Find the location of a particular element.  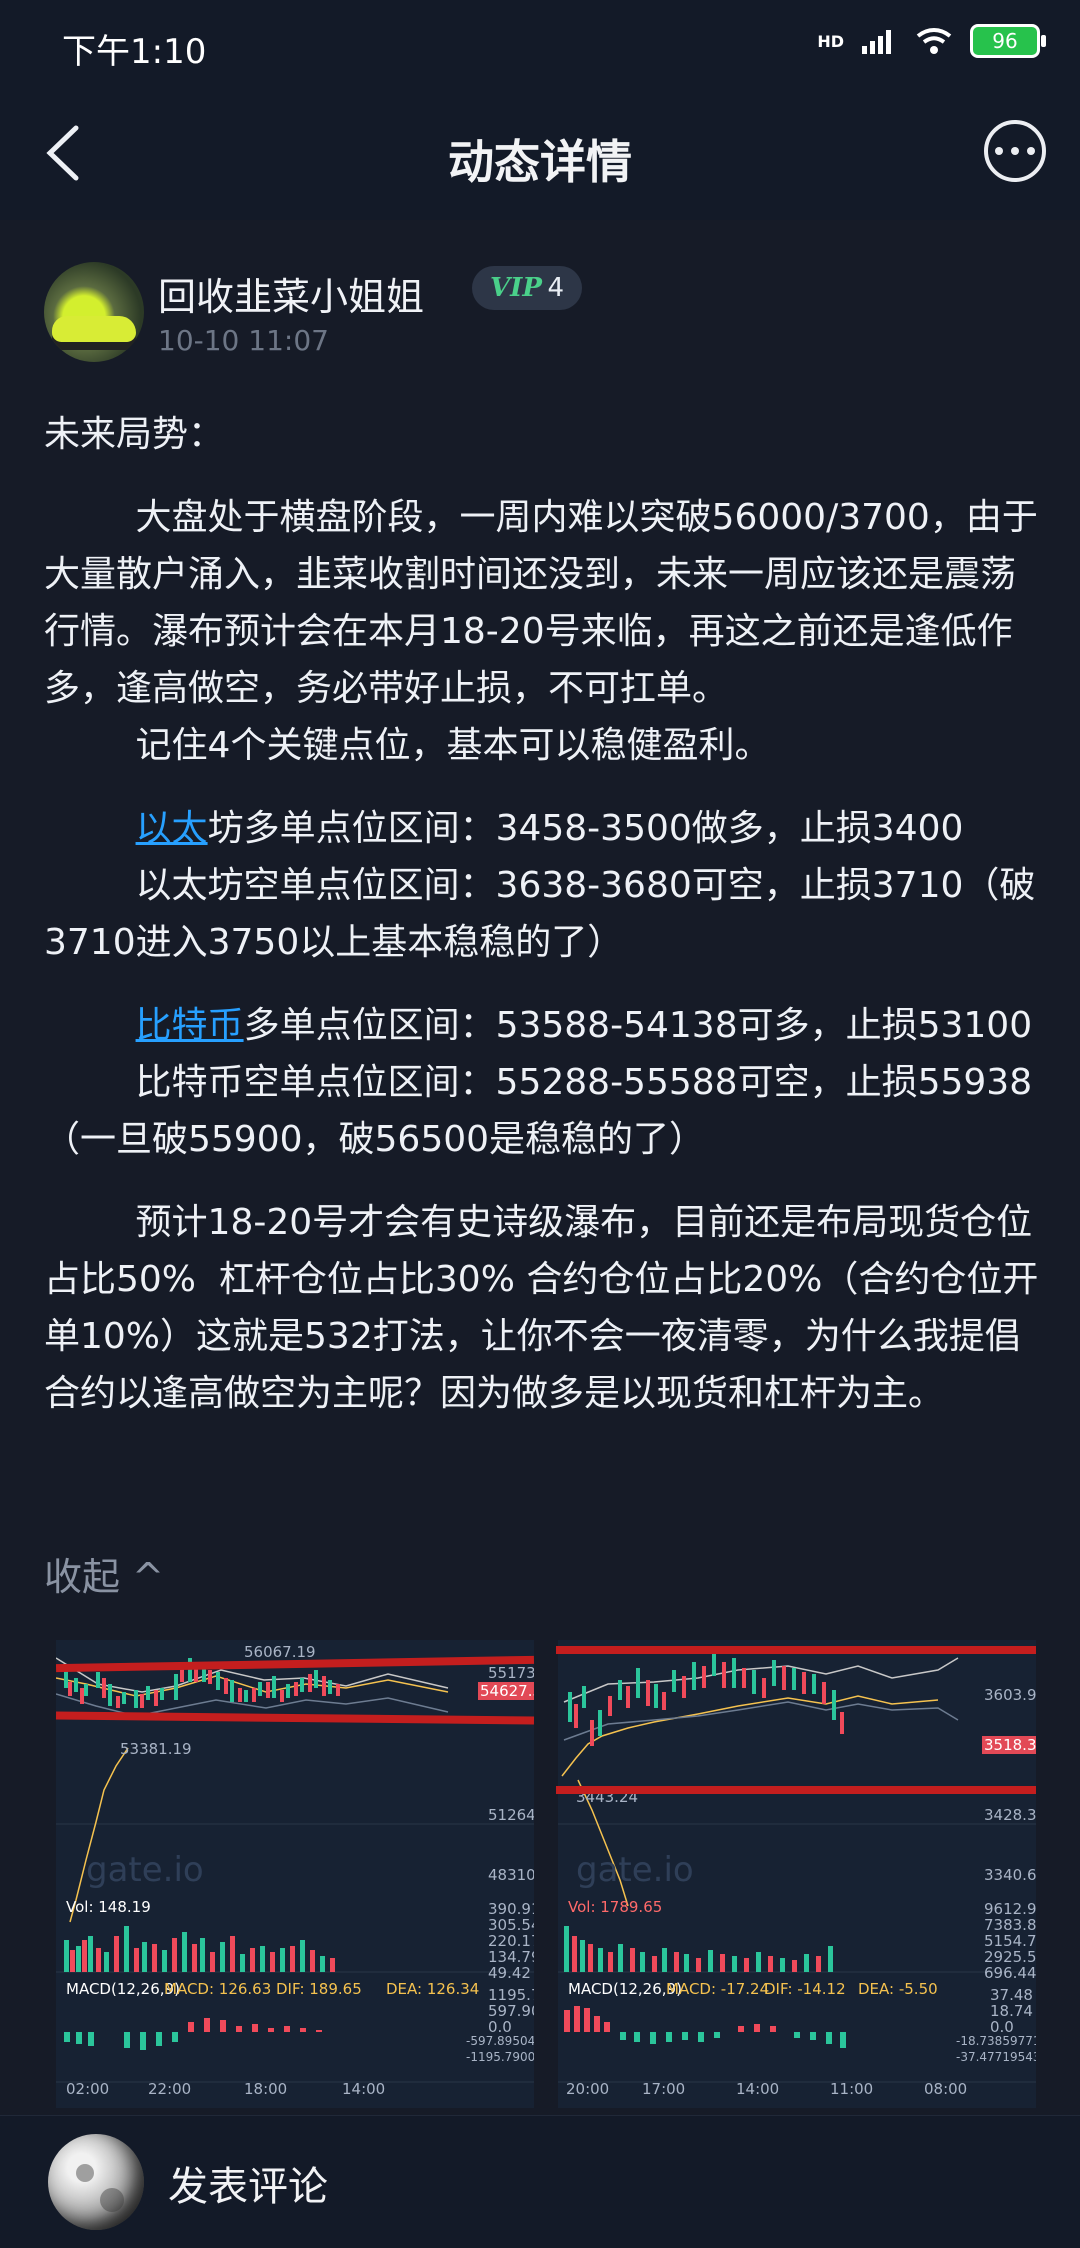

btc-x-tick-4: 14:00 is located at coordinates (364, 2089).